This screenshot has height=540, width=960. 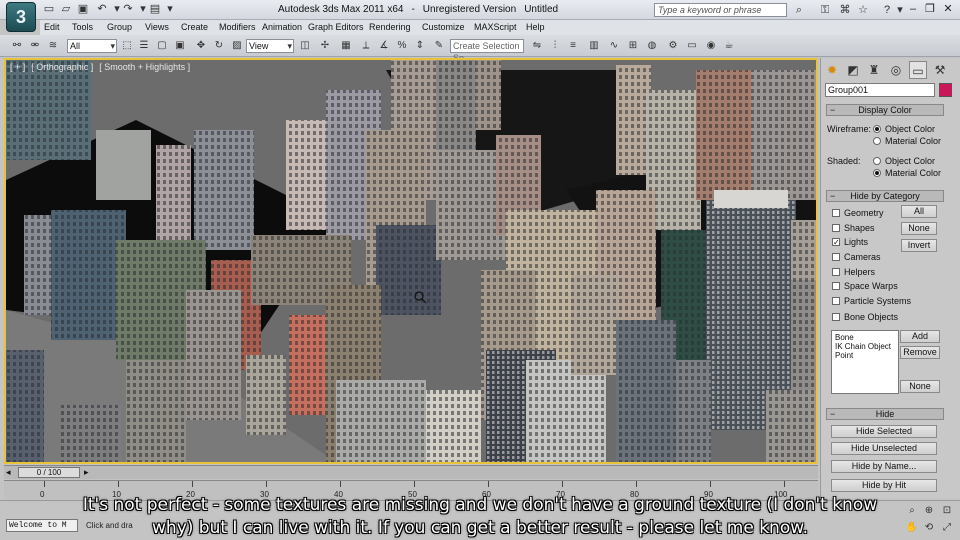 I want to click on menu-edit: Edit, so click(x=52, y=27).